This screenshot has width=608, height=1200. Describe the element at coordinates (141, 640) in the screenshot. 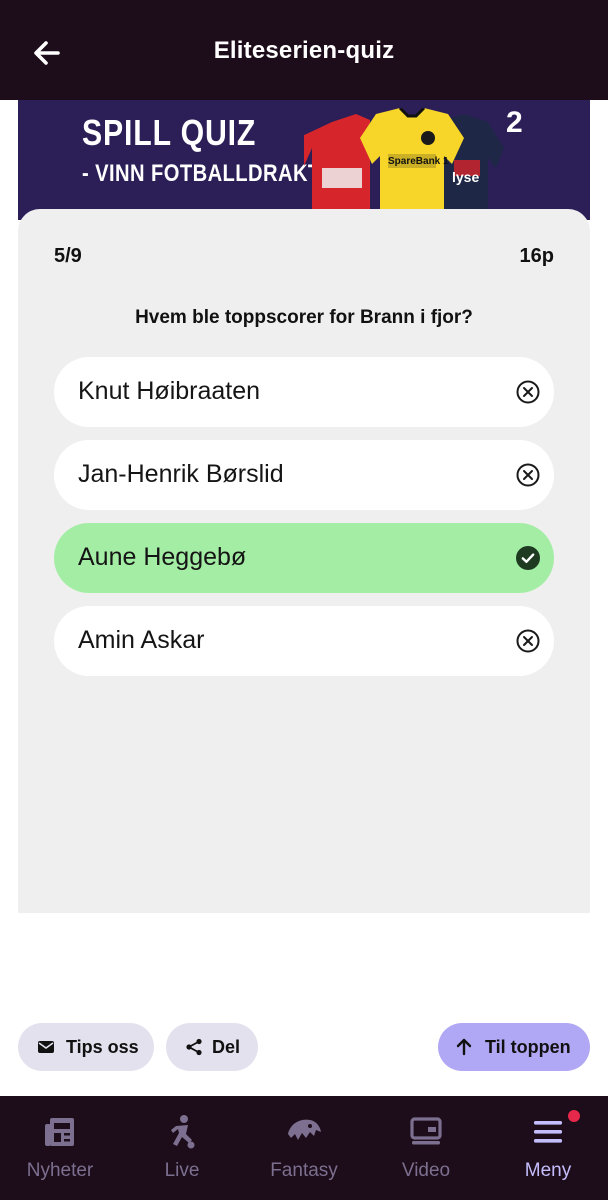

I see `answer-label: Amin Askar` at that location.